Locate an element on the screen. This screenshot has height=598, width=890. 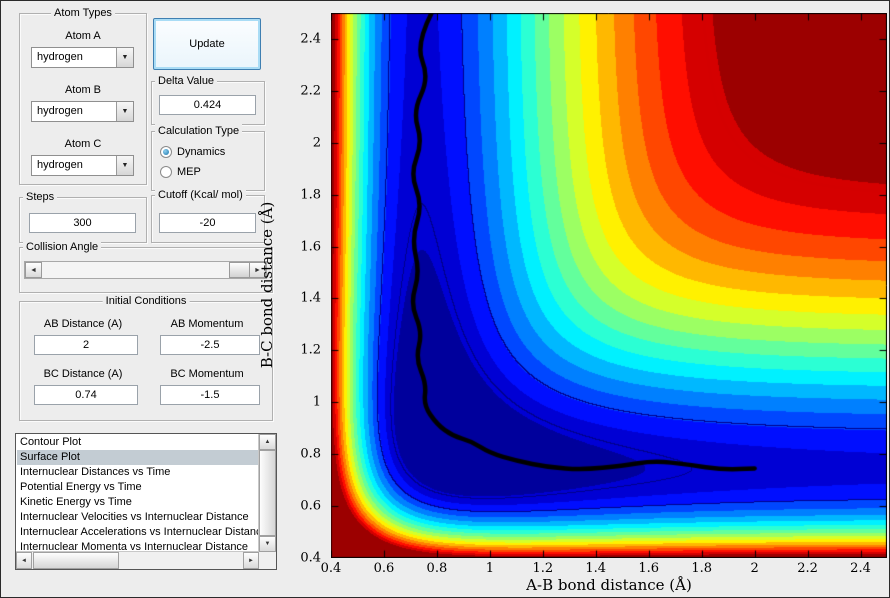
atom-b-label: Atom B is located at coordinates (83, 90).